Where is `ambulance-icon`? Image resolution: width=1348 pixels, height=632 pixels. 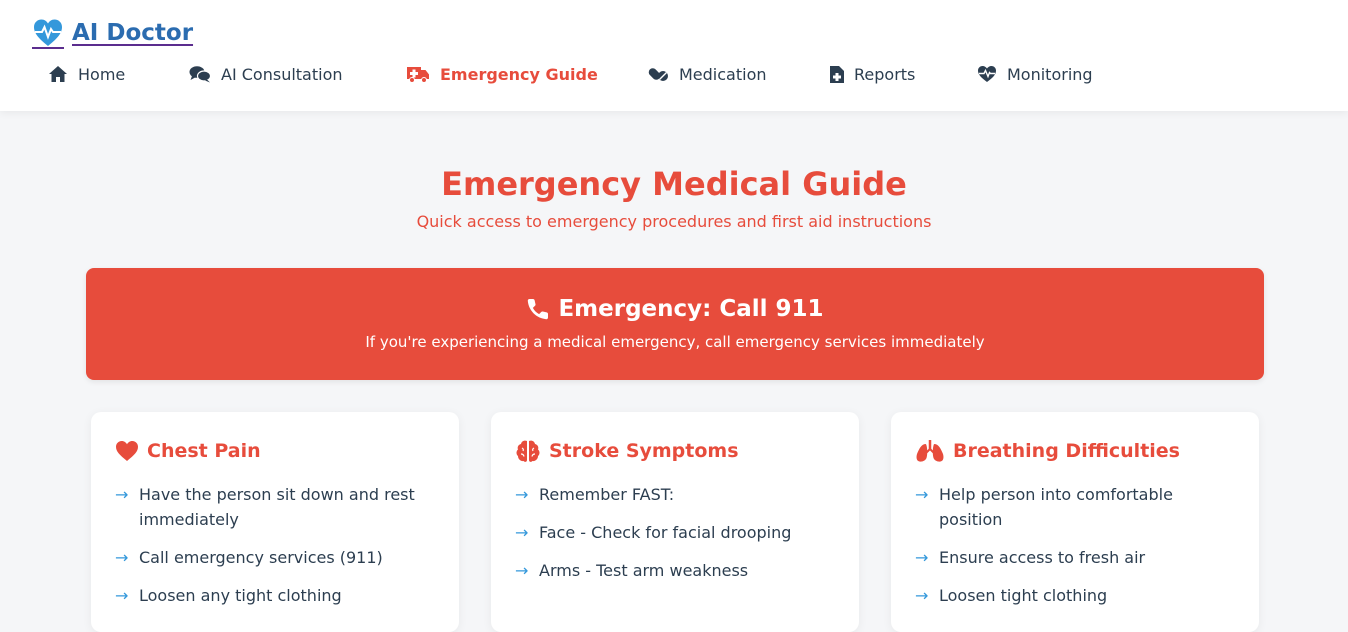 ambulance-icon is located at coordinates (418, 75).